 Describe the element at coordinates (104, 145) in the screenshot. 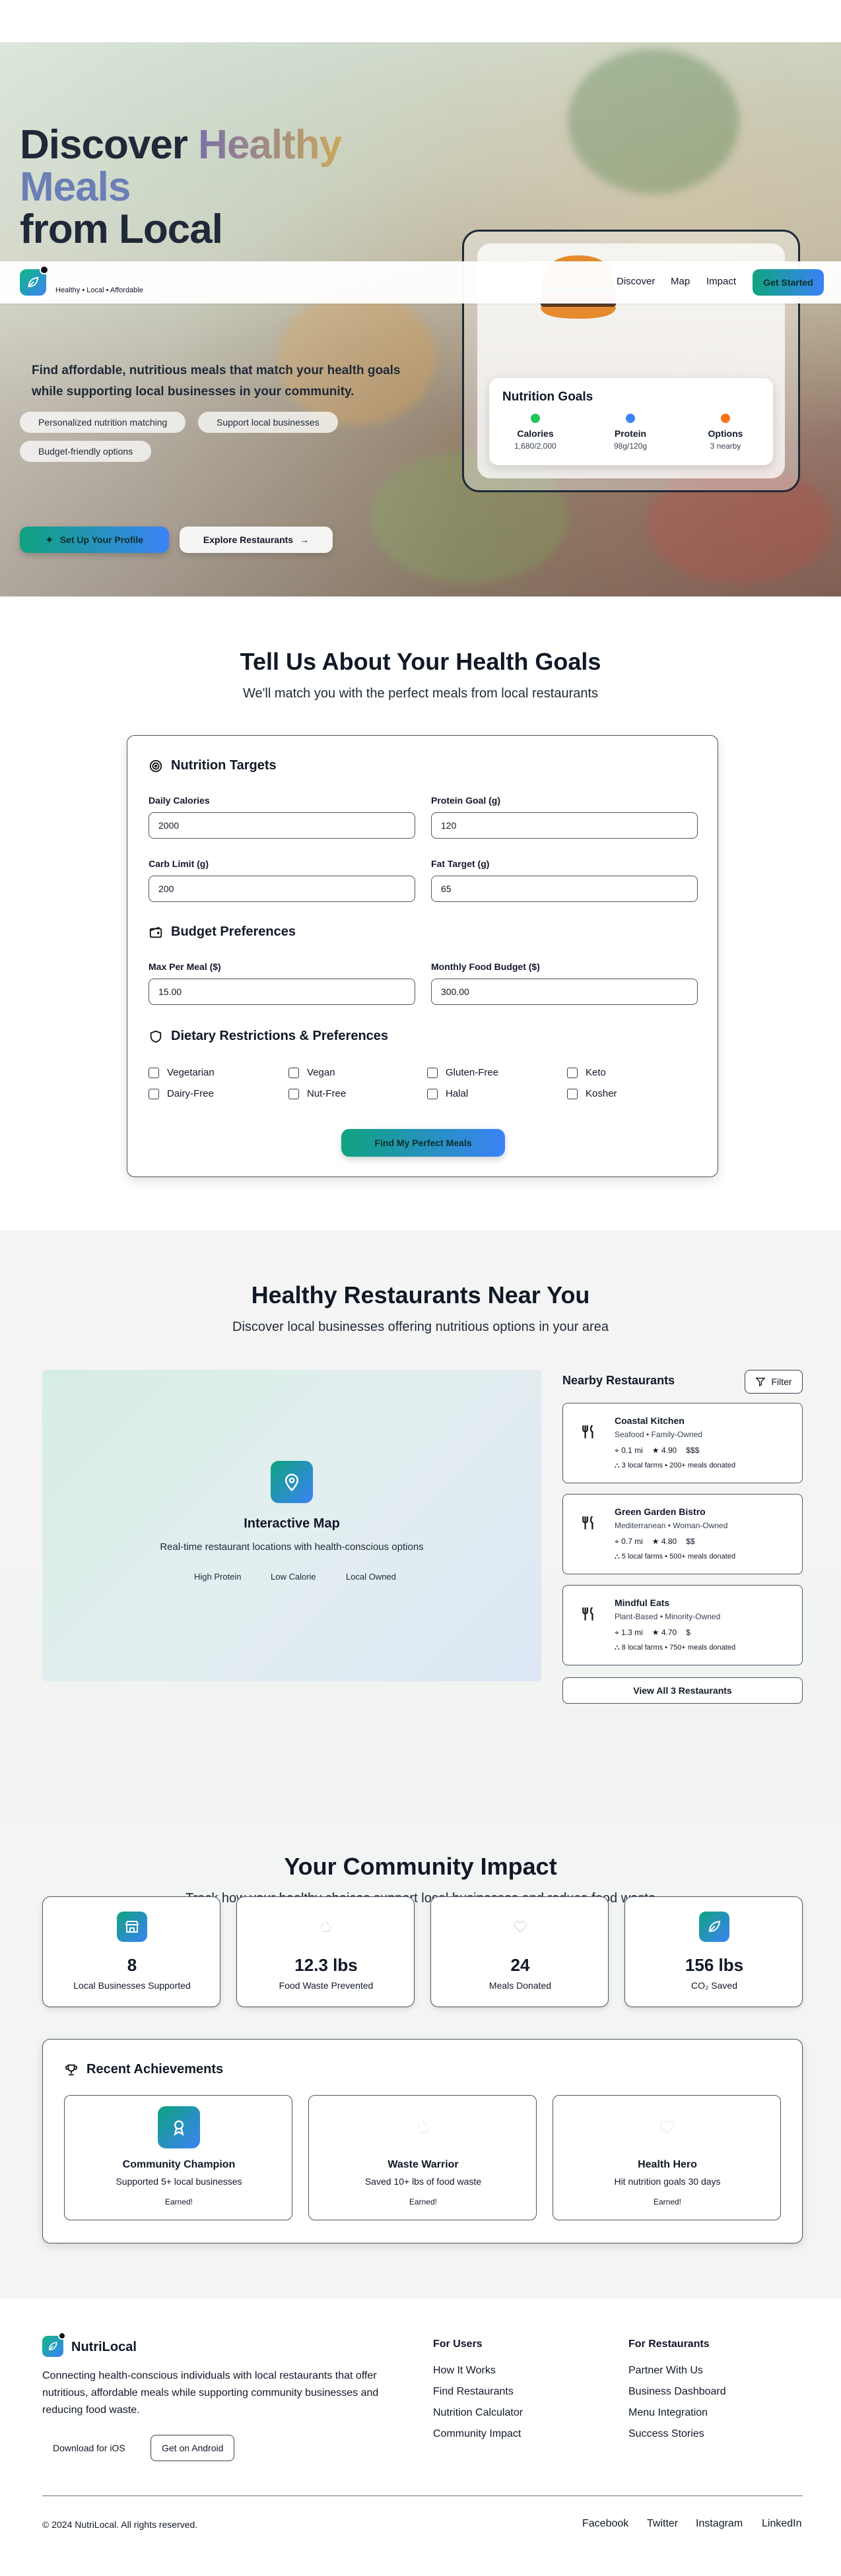

I see `hero-title-line1: Discover` at that location.